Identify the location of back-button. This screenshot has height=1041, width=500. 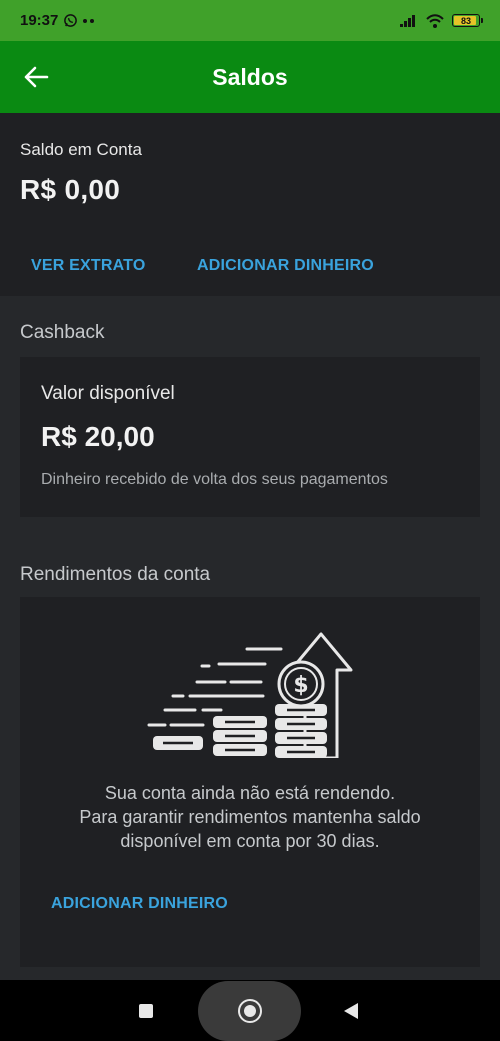
(36, 77).